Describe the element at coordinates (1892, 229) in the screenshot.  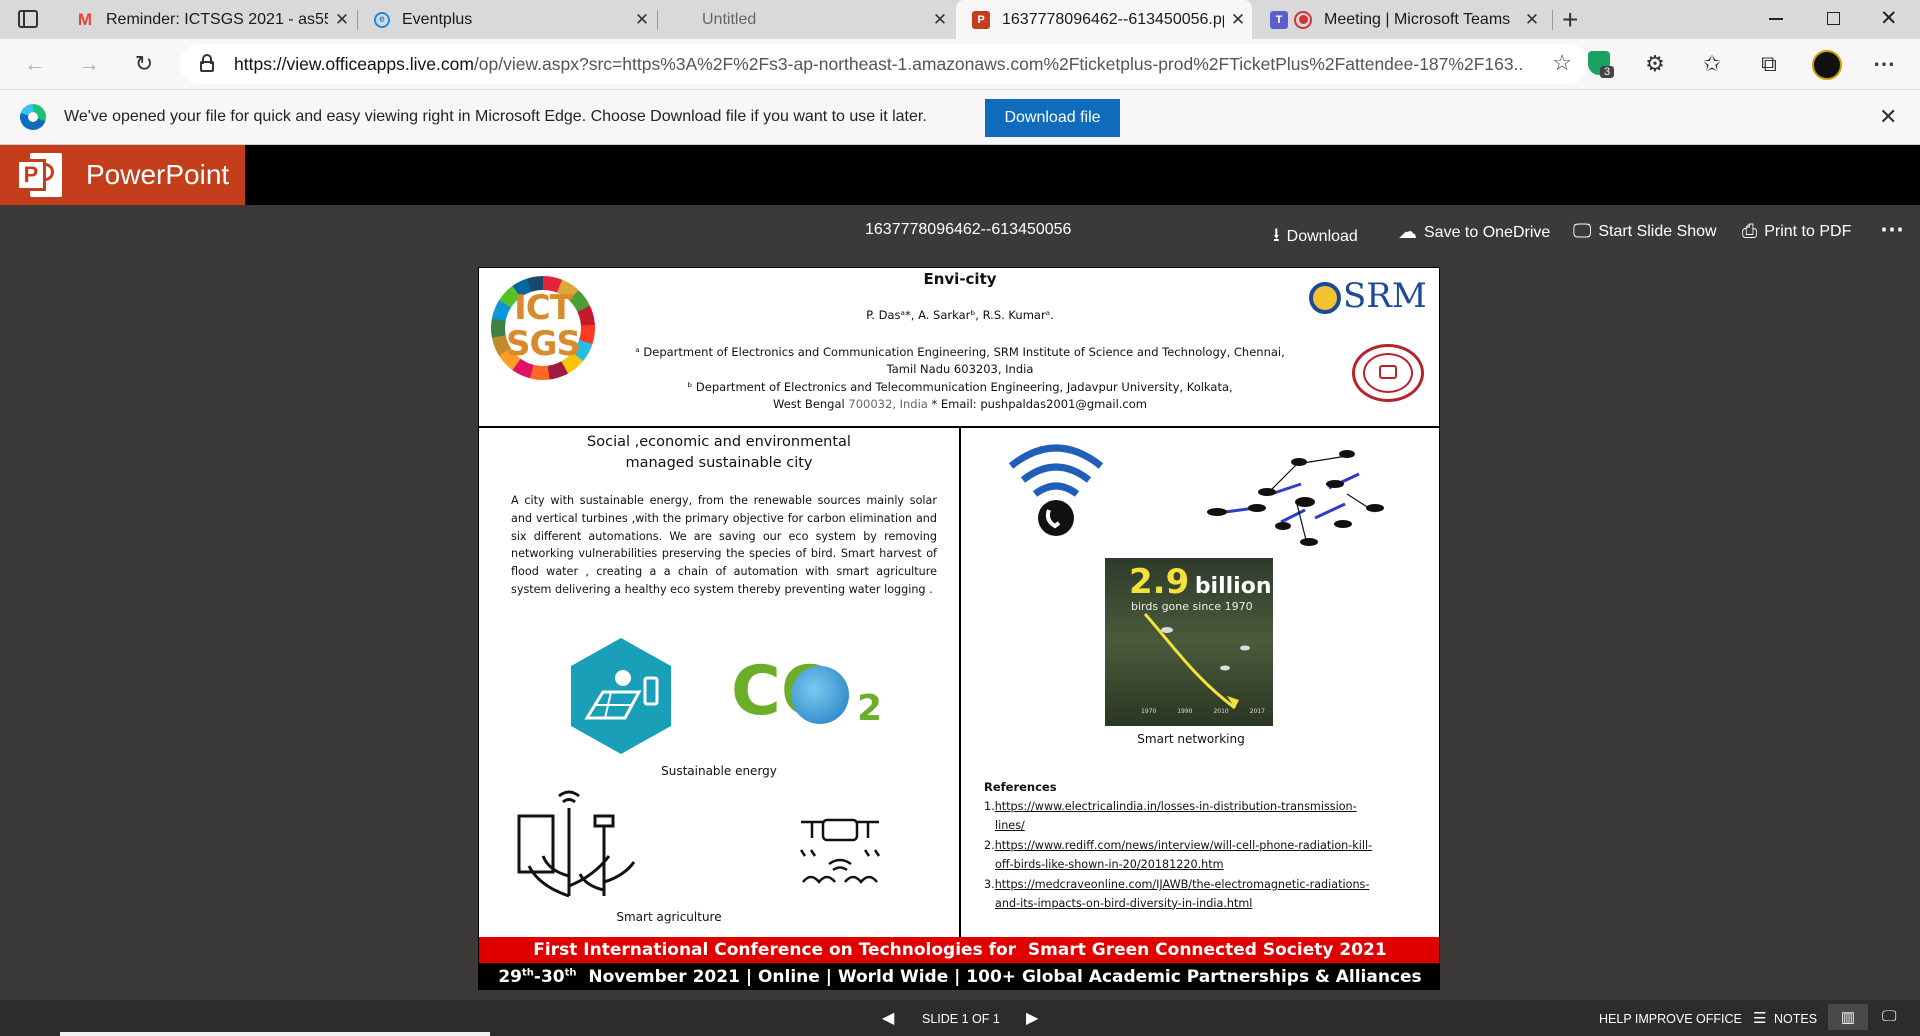
I see `more-commands-icon: ⋯` at that location.